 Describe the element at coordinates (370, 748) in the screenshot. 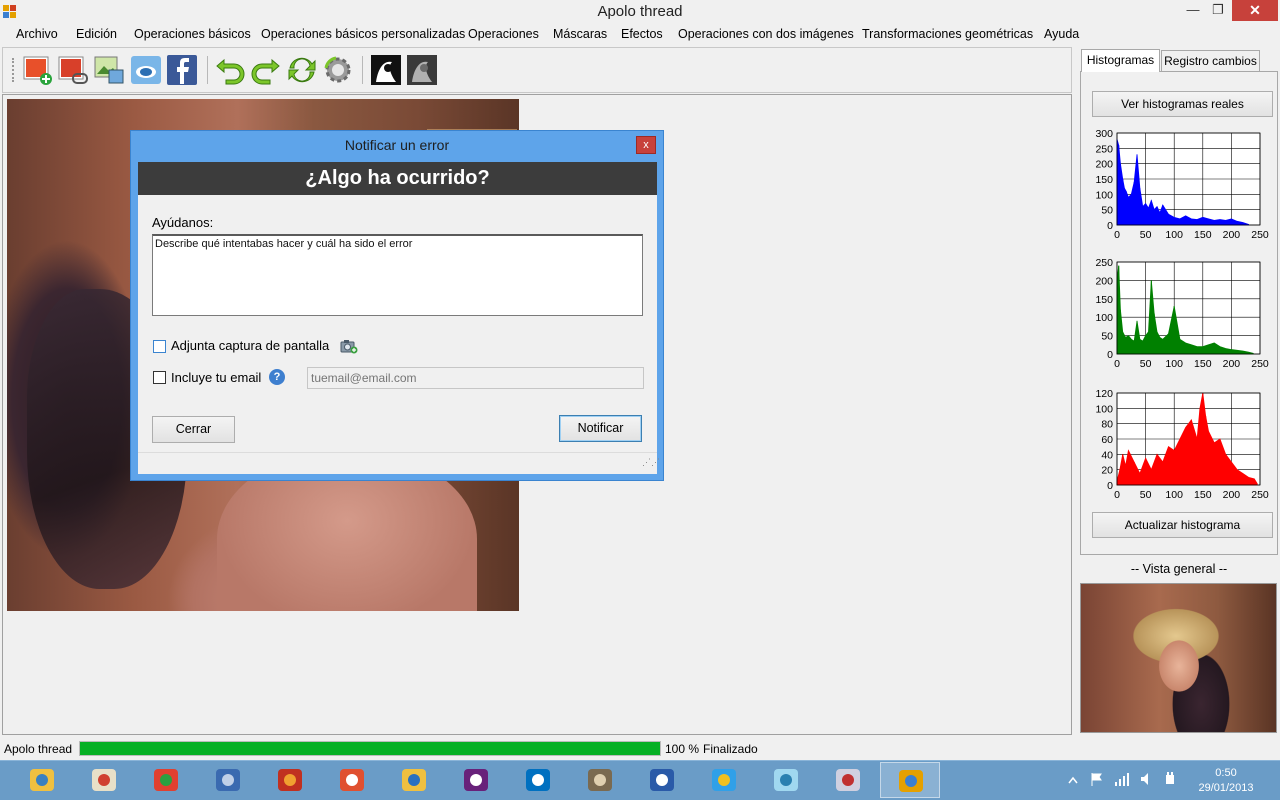

I see `progress-bar` at that location.